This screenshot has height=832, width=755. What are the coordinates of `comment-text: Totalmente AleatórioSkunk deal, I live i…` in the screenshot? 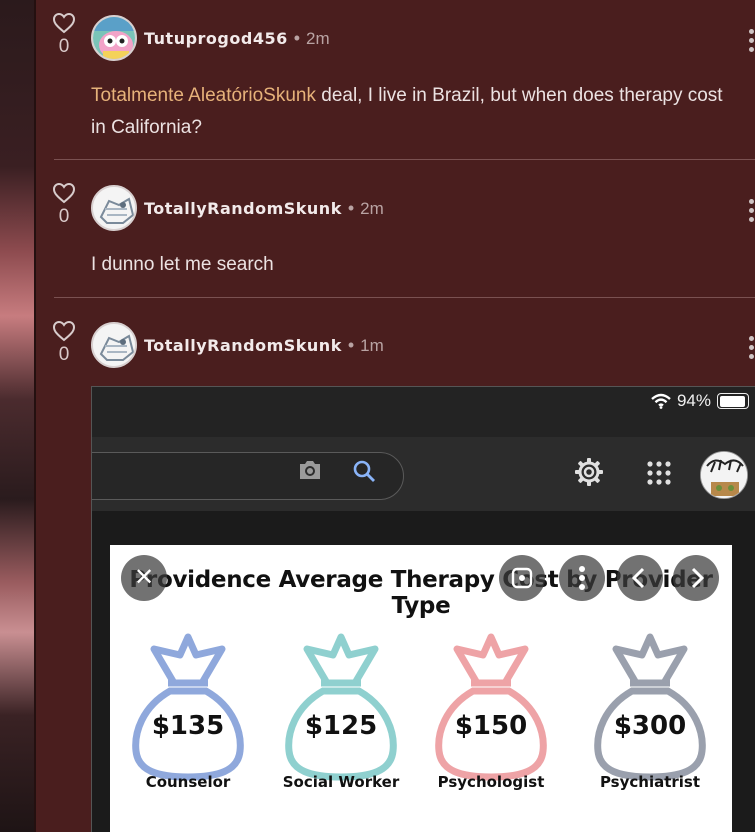 It's located at (413, 112).